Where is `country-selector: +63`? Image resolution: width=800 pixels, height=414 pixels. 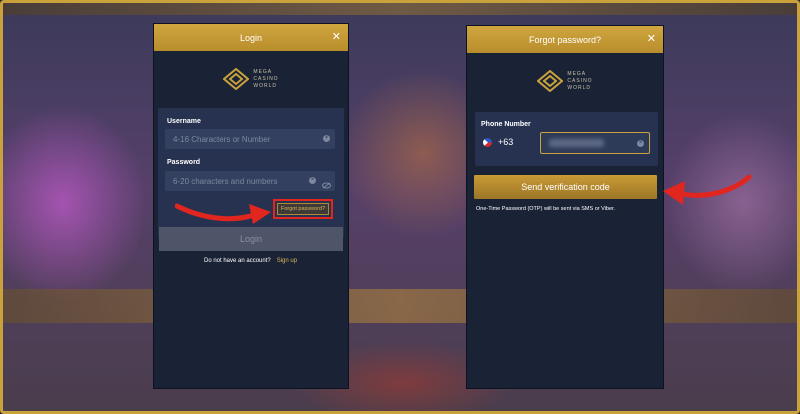 country-selector: +63 is located at coordinates (498, 142).